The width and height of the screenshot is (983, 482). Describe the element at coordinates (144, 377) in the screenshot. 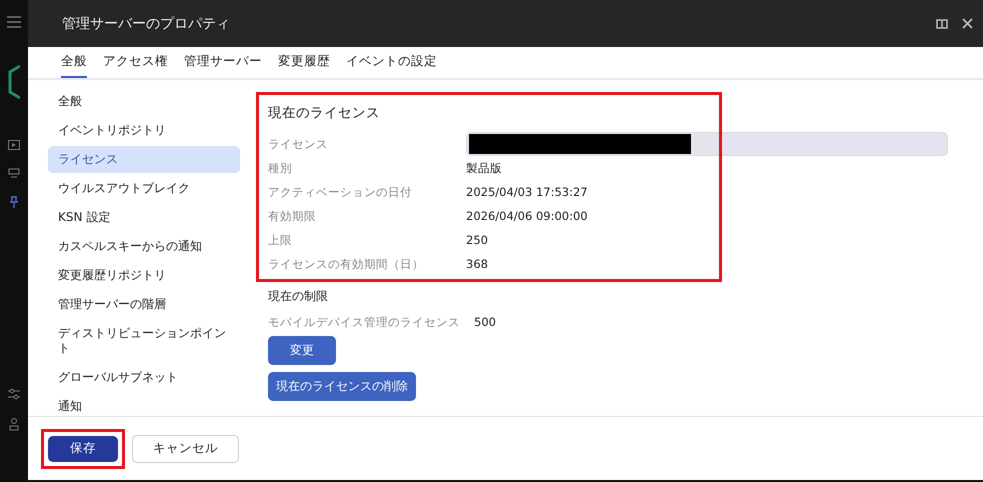

I see `sidebar-item: グローバルサブネット` at that location.